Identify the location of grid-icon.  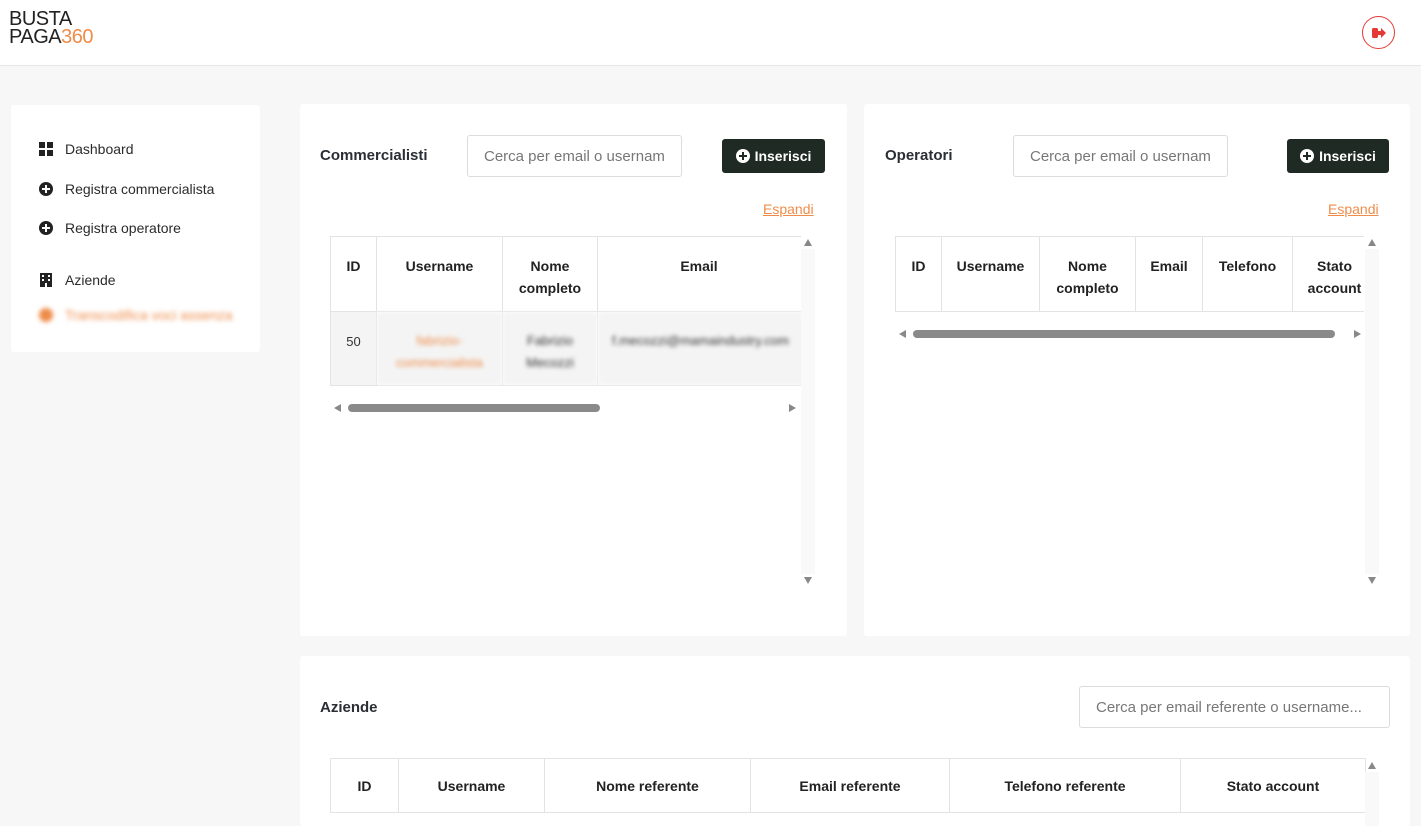
(46, 149).